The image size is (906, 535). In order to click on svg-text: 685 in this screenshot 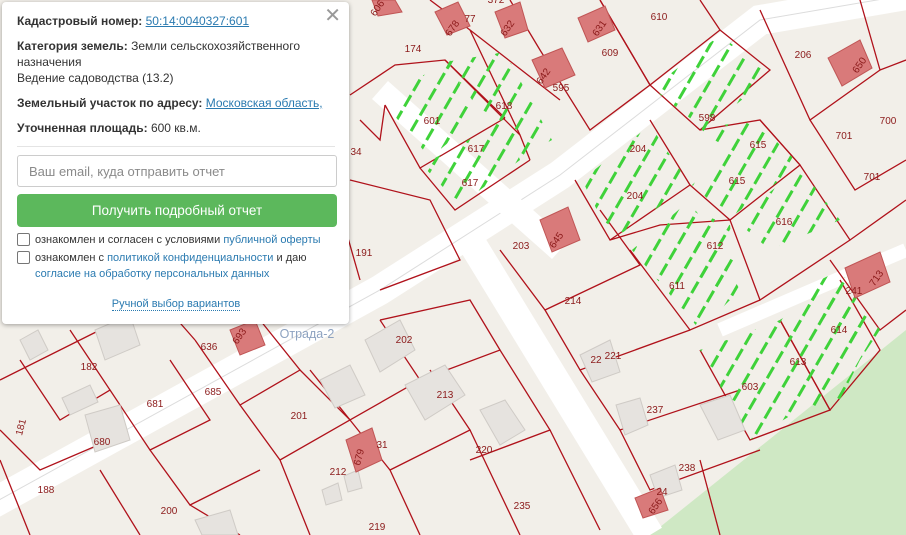, I will do `click(213, 392)`.